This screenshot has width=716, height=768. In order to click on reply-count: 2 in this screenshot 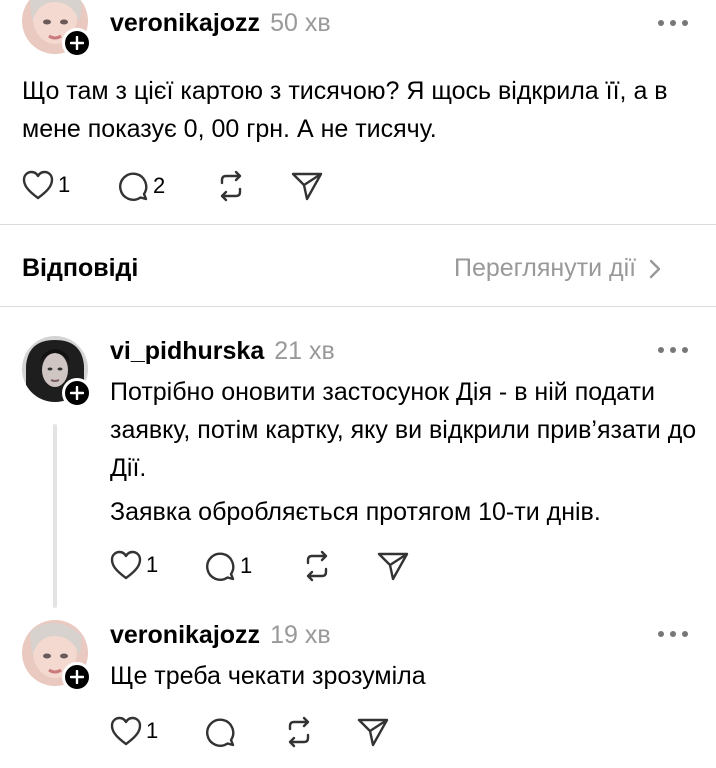, I will do `click(159, 185)`.